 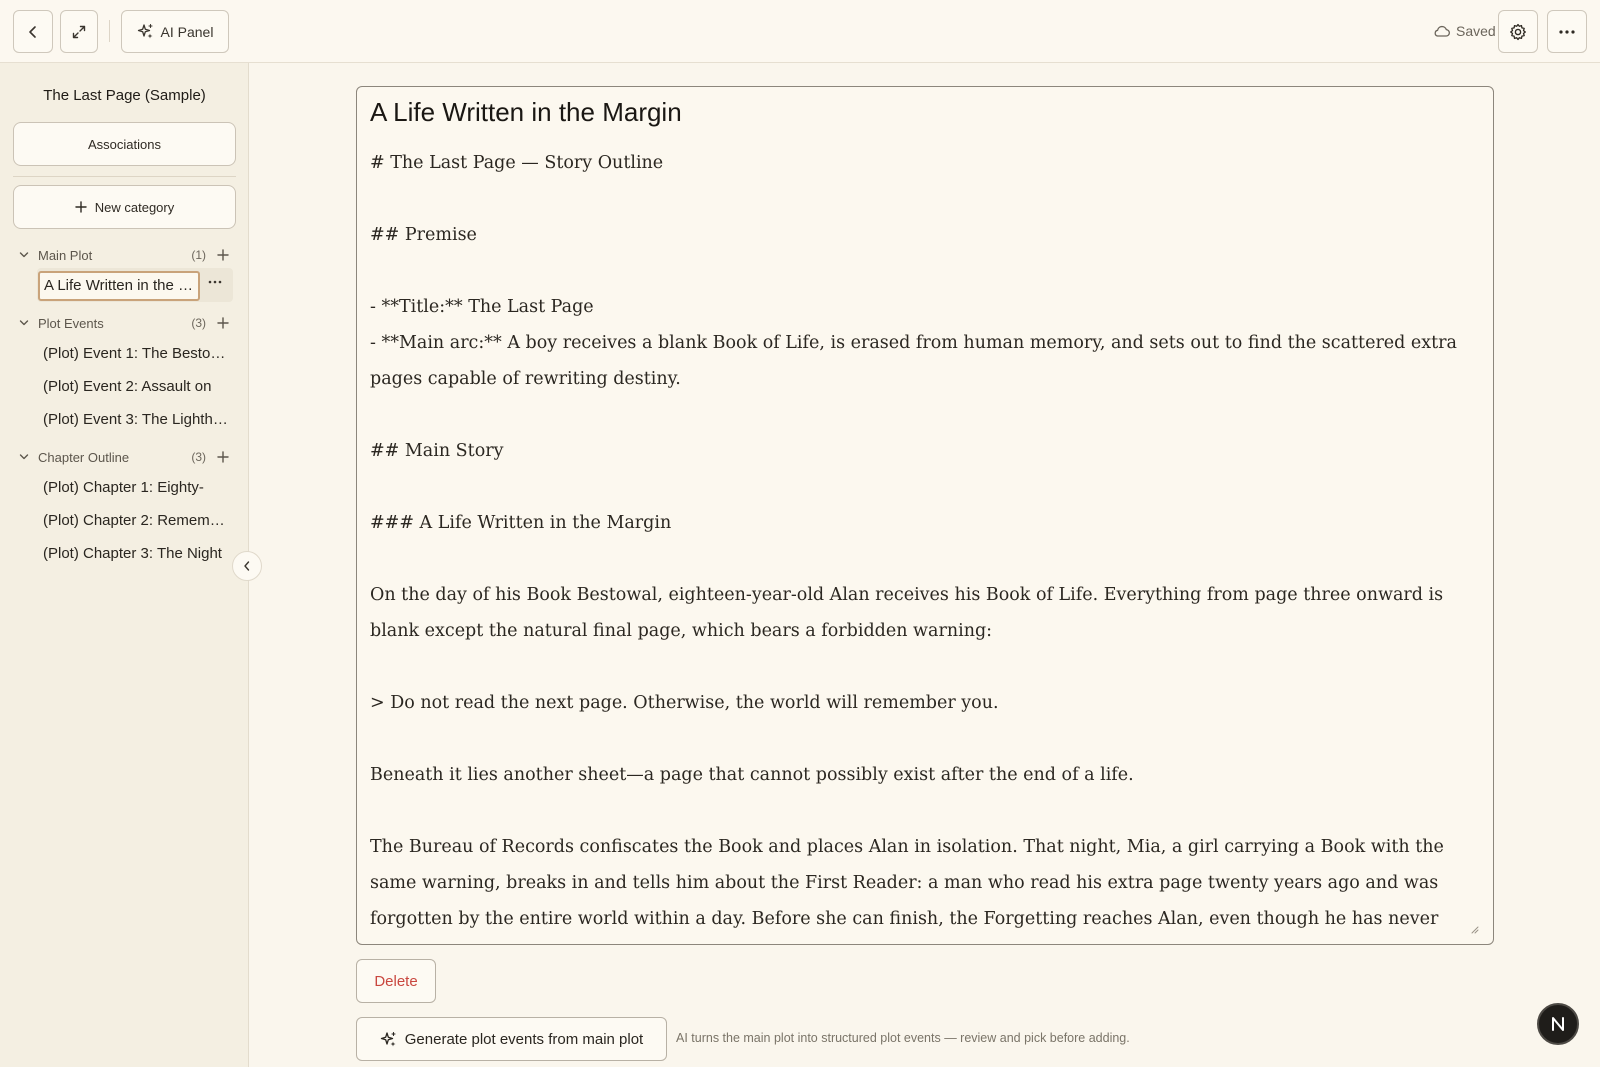 I want to click on category-name: Plot Events, so click(x=71, y=323).